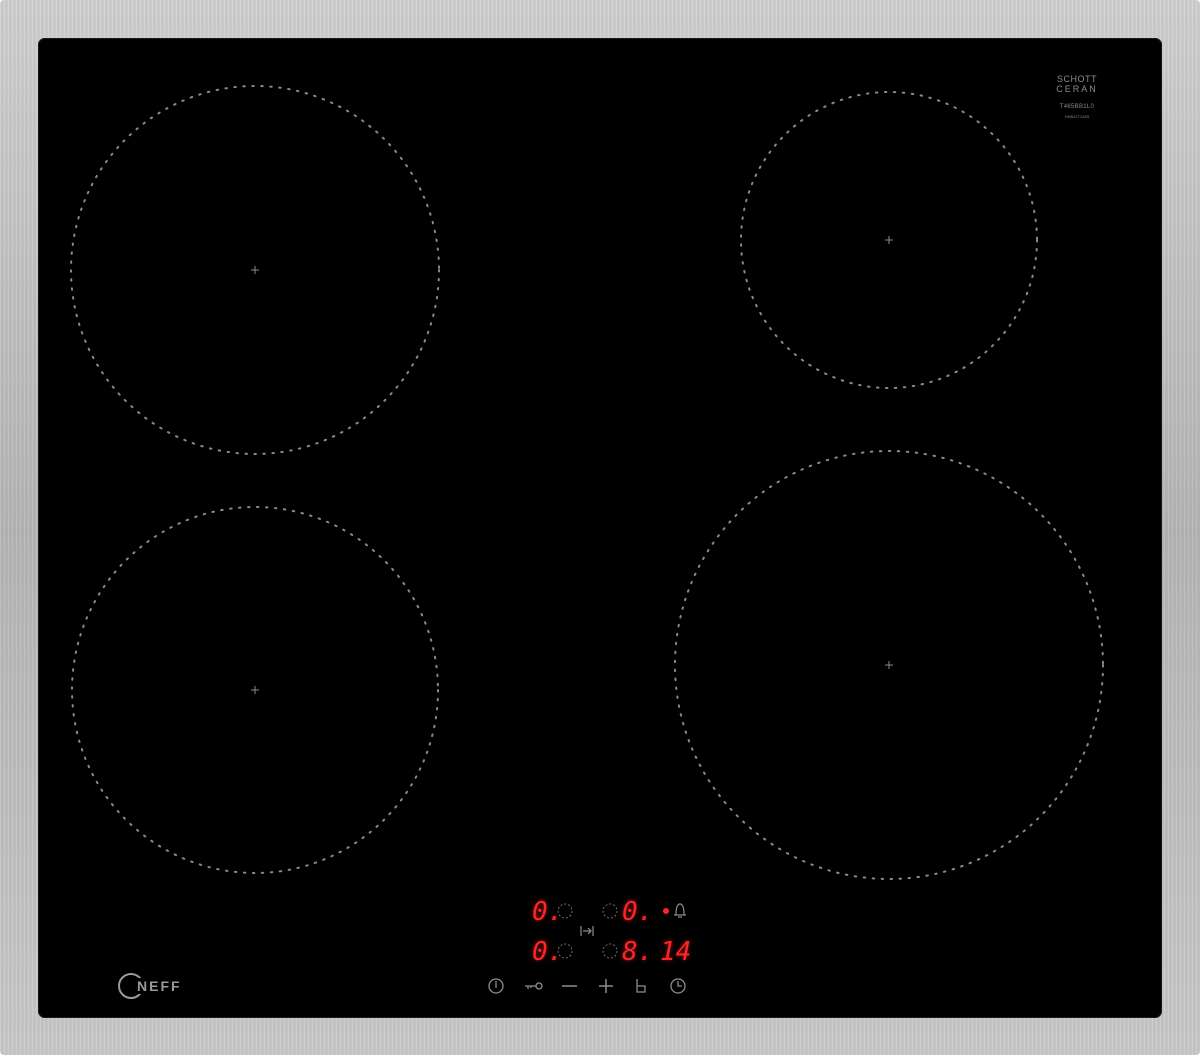 The height and width of the screenshot is (1055, 1200). I want to click on key-lock-icon, so click(534, 986).